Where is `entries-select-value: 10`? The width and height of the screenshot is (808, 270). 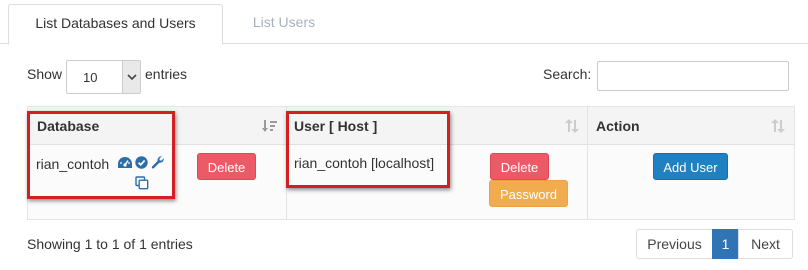
entries-select-value: 10 is located at coordinates (90, 77).